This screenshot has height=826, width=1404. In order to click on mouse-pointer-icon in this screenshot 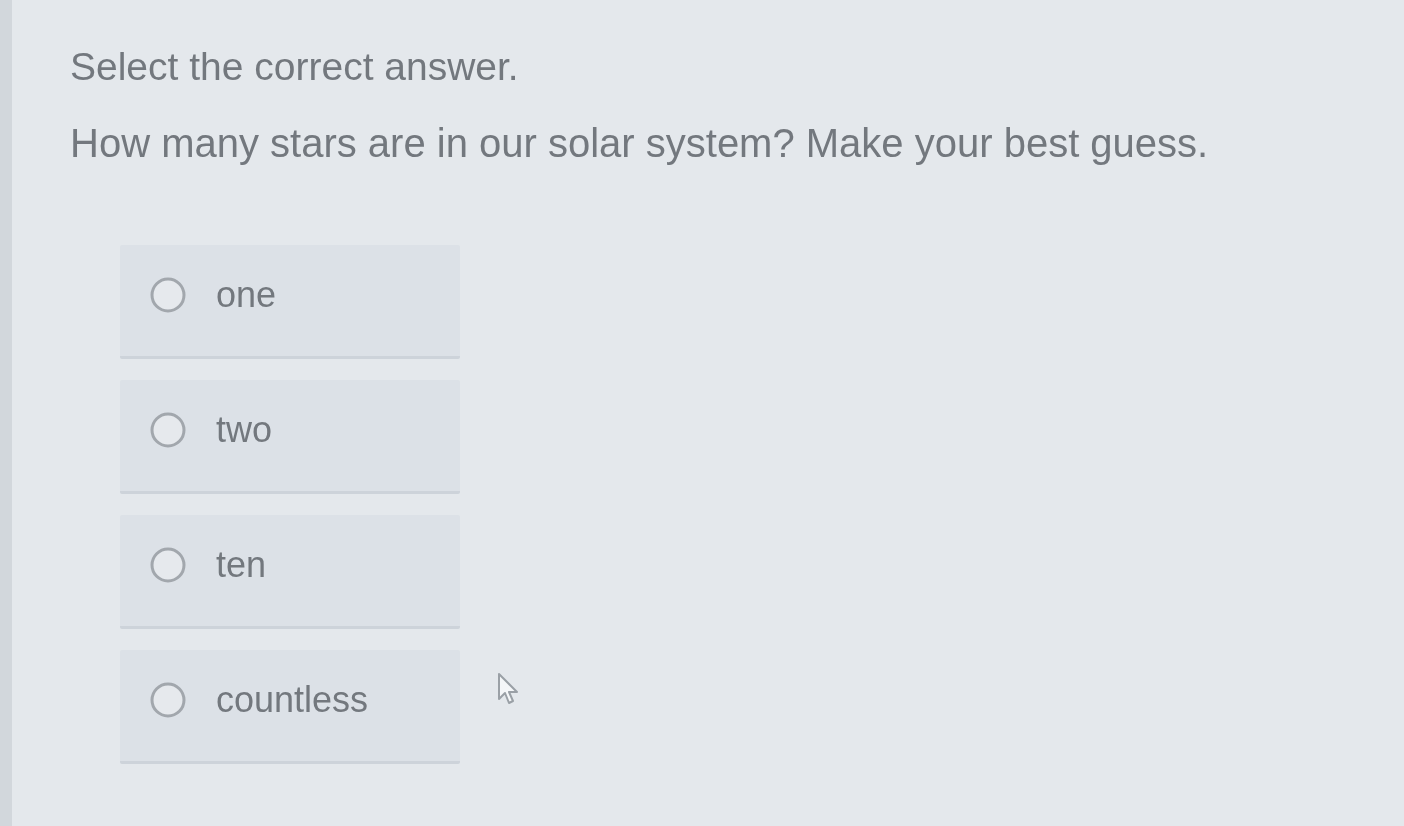, I will do `click(508, 689)`.